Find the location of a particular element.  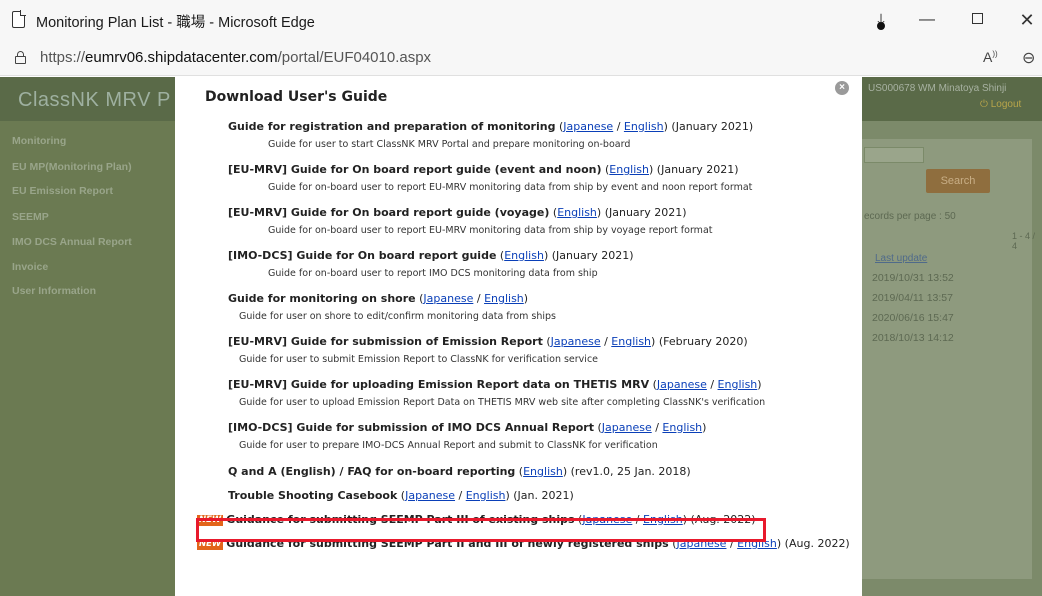

read-aloud-icon: A)) is located at coordinates (990, 57).